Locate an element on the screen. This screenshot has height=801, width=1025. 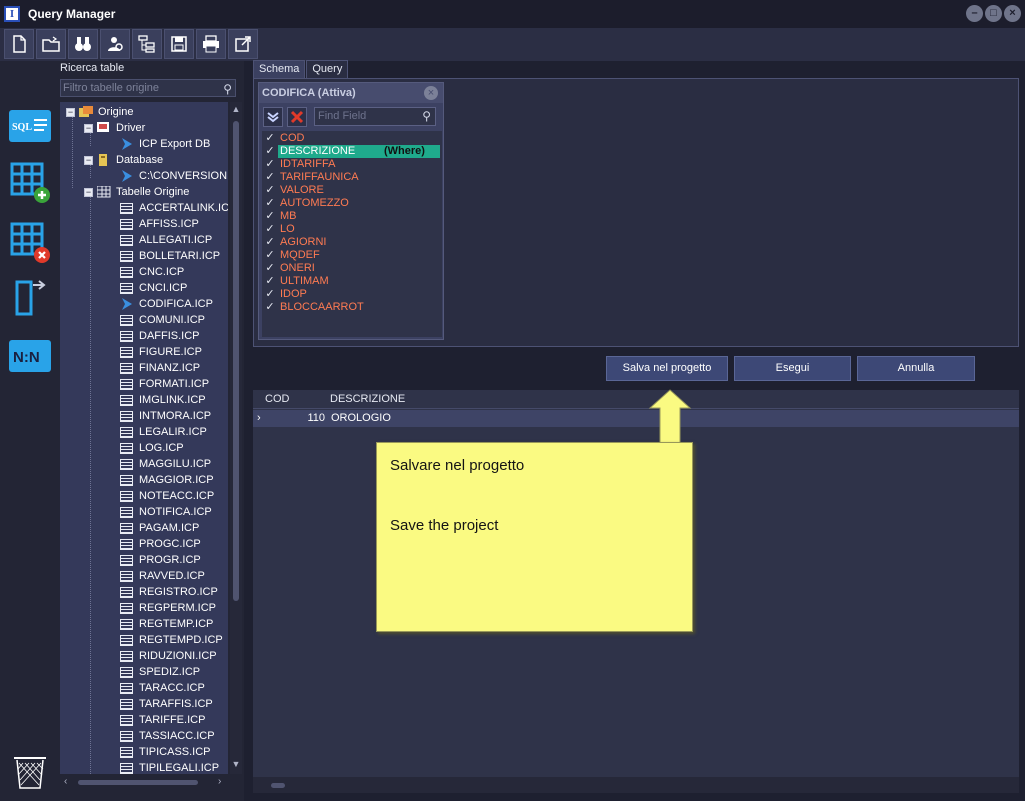
run-button: Esegui is located at coordinates (792, 368).